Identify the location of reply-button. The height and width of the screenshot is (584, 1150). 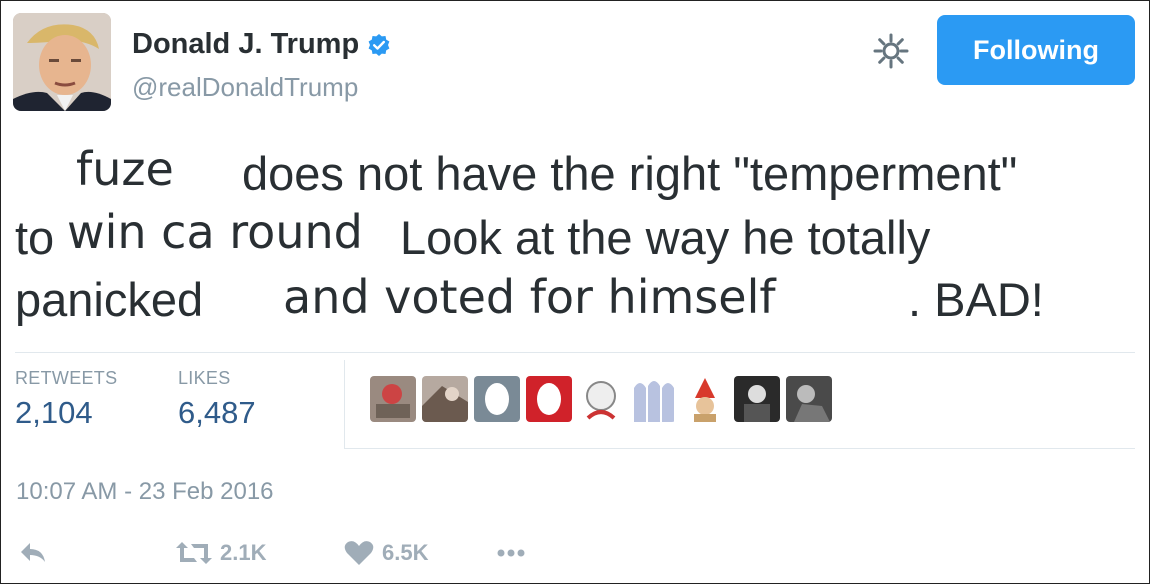
(33, 553).